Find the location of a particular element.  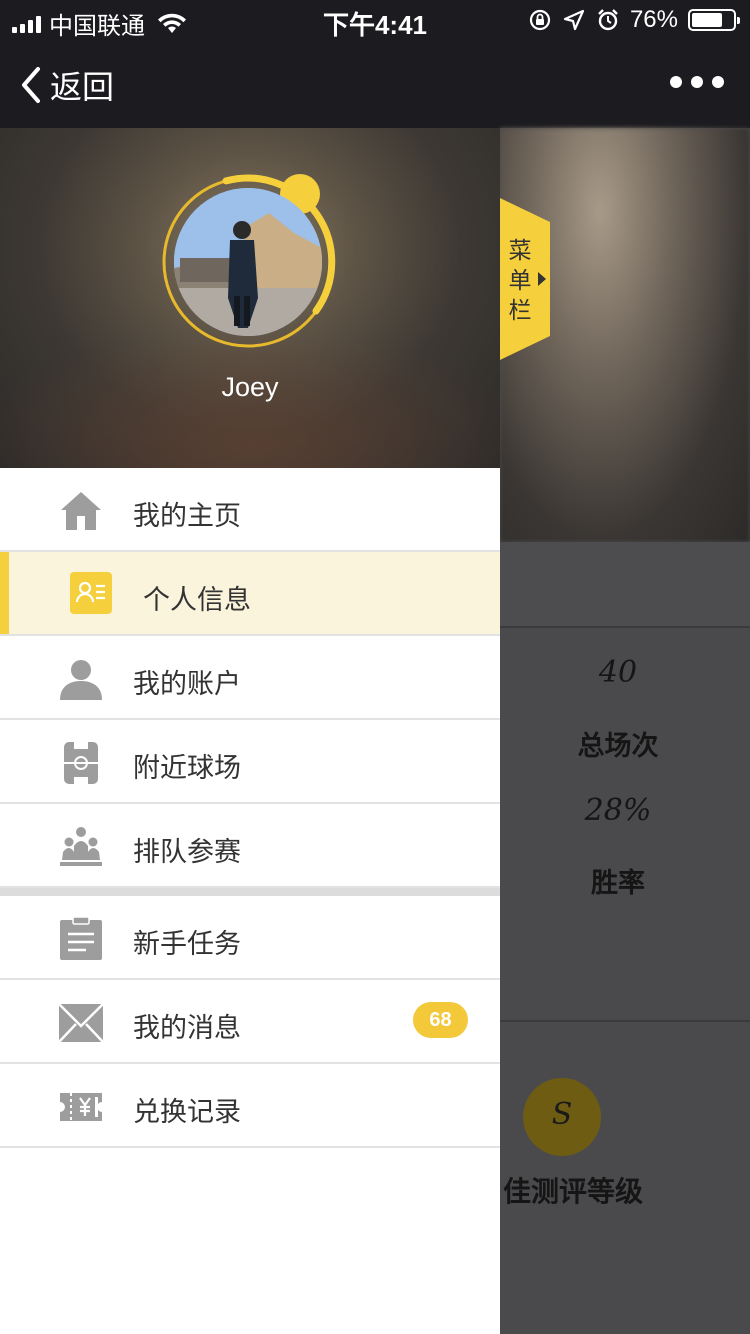

more-button is located at coordinates (697, 82).